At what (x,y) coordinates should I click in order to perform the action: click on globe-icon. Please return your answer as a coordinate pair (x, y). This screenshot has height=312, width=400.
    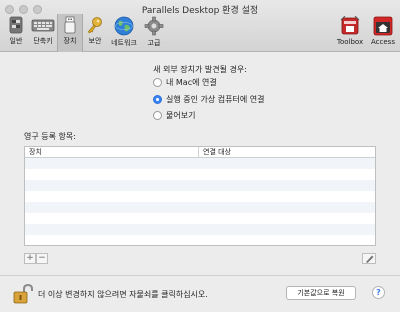
    Looking at the image, I should click on (124, 26).